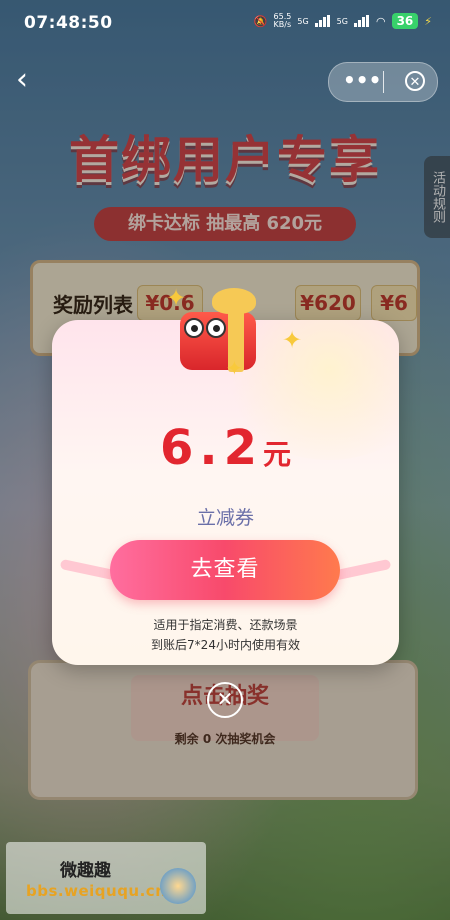  I want to click on view-coupon-button: 去查看, so click(225, 570).